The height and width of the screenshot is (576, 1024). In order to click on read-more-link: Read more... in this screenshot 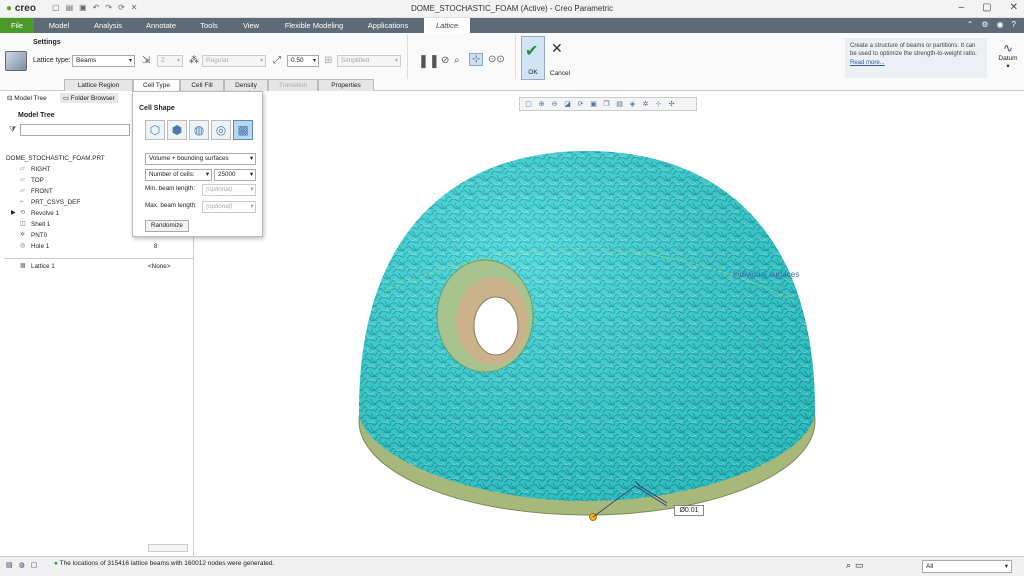, I will do `click(916, 63)`.